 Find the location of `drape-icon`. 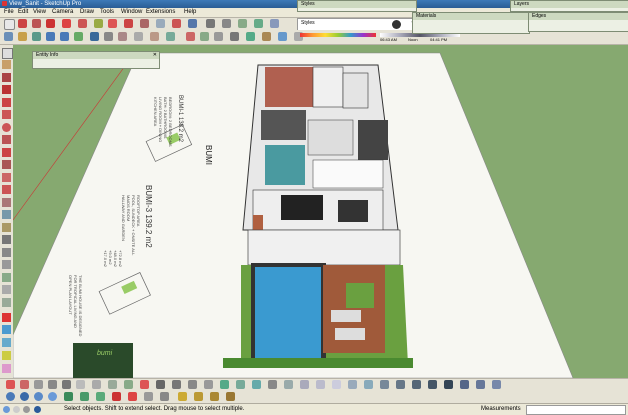

drape-icon is located at coordinates (66, 384).